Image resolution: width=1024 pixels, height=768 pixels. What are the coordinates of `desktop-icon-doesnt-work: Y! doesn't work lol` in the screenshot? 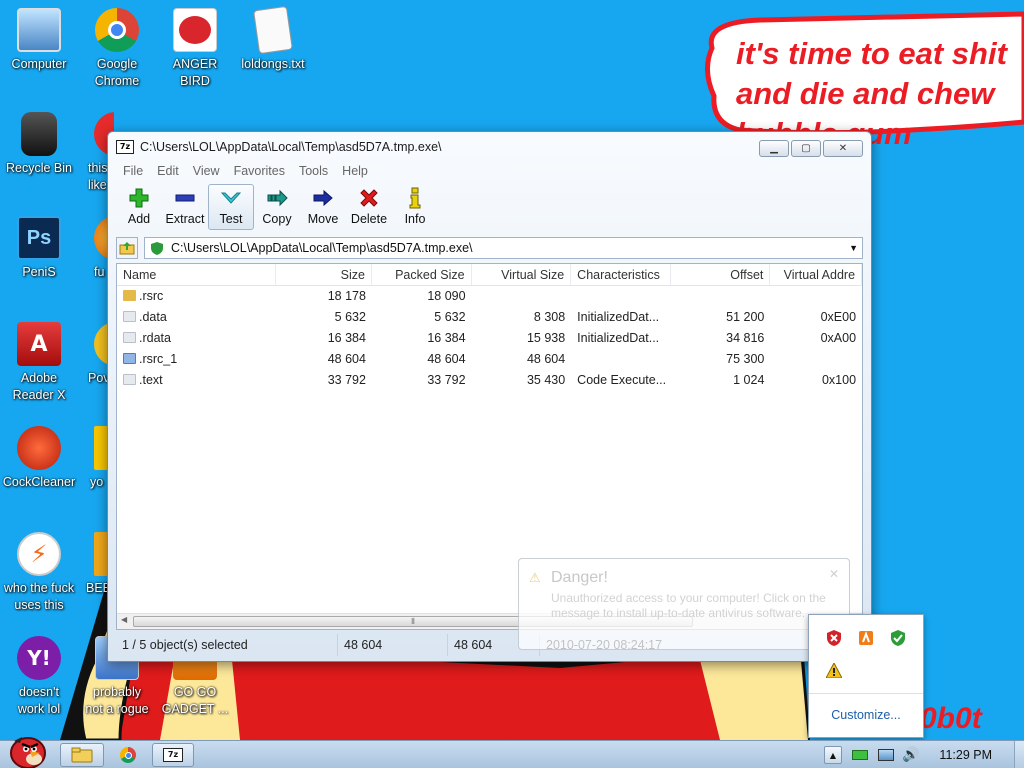 It's located at (39, 677).